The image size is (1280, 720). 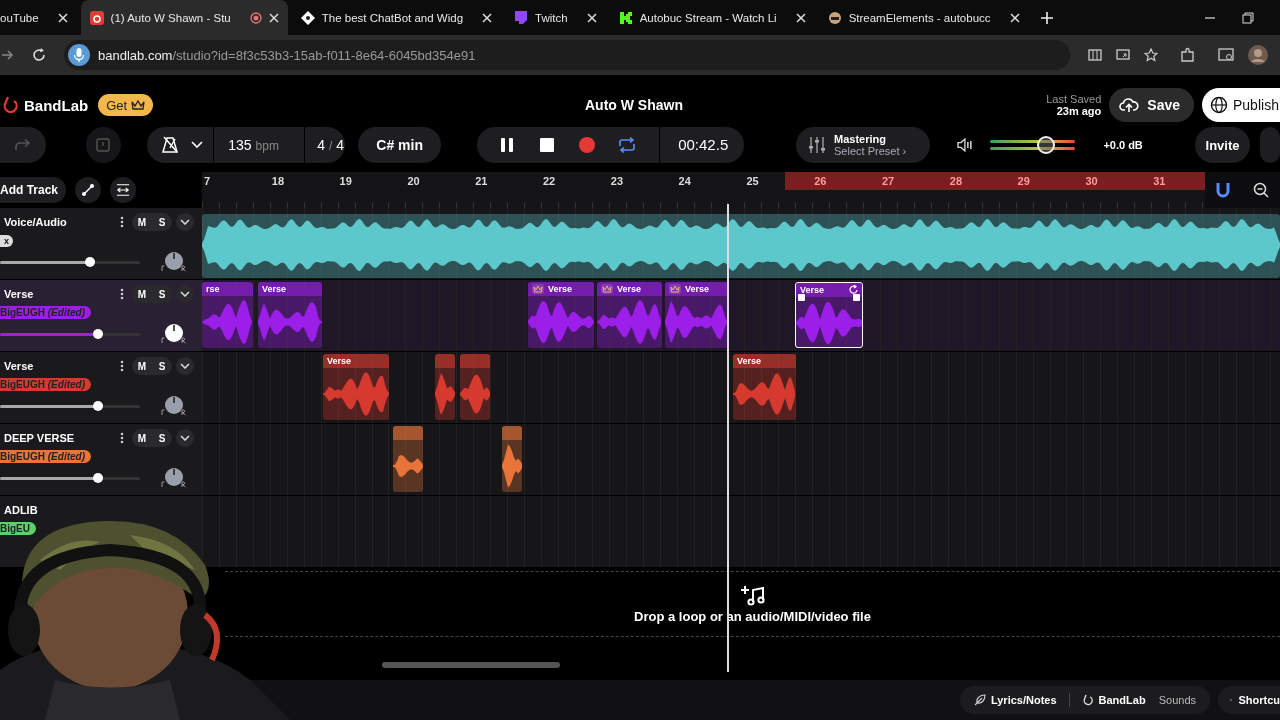 I want to click on instrument-badge: BigEUGH (Edited), so click(x=45, y=456).